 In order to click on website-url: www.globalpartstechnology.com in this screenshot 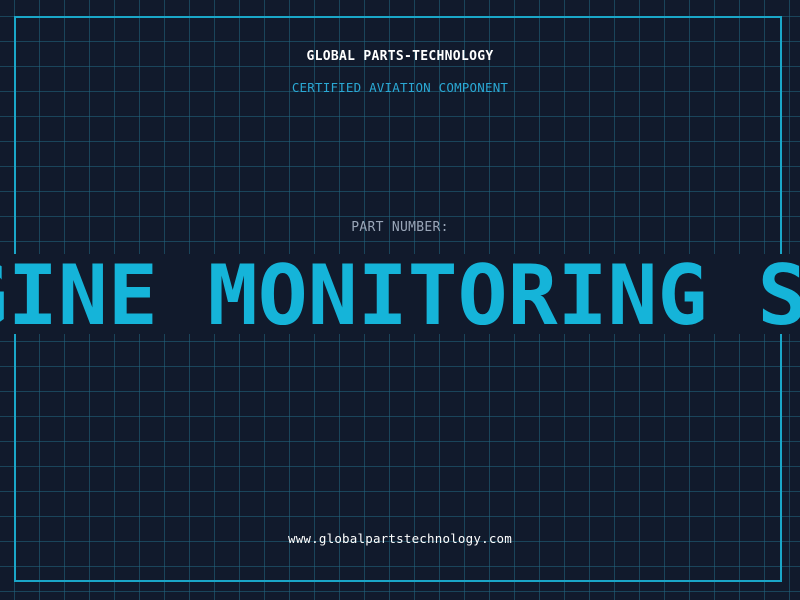, I will do `click(400, 538)`.